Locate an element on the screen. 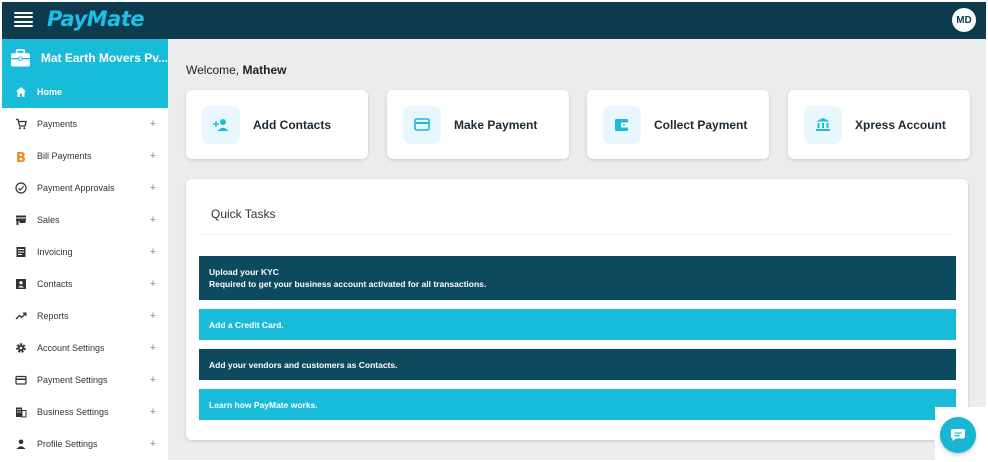 The image size is (988, 462). card-label: Collect Payment is located at coordinates (701, 124).